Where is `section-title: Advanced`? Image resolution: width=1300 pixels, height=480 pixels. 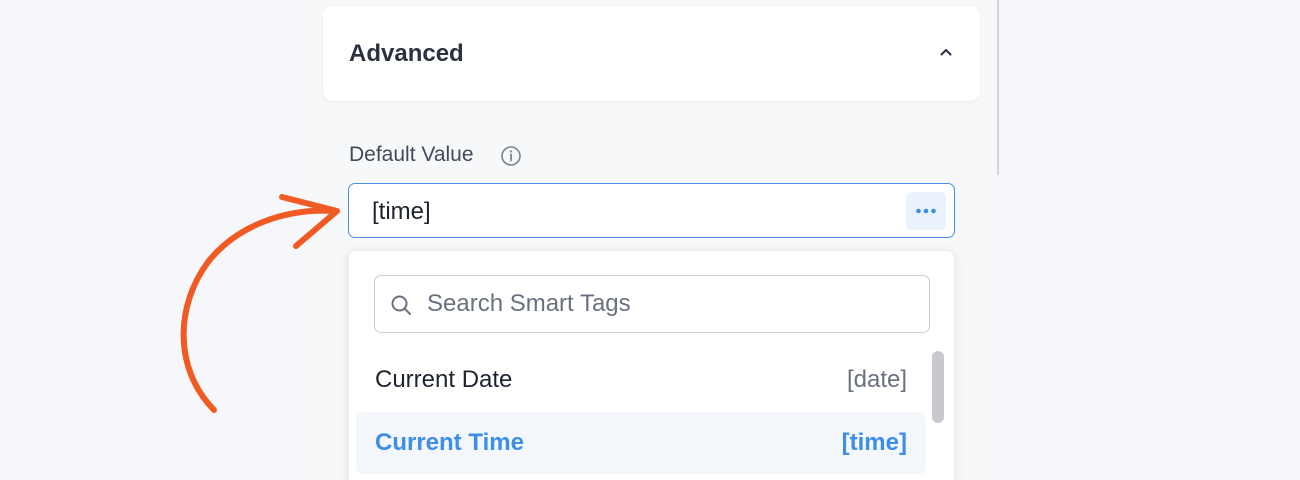
section-title: Advanced is located at coordinates (406, 53).